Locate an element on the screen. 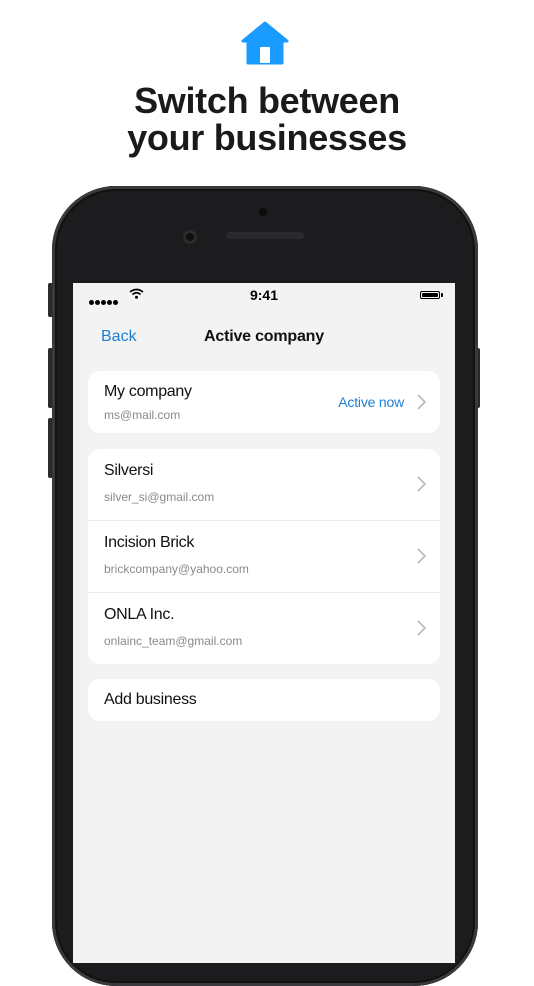  list-item: ONLA Inc. onlainc_team@gmail.com is located at coordinates (264, 628).